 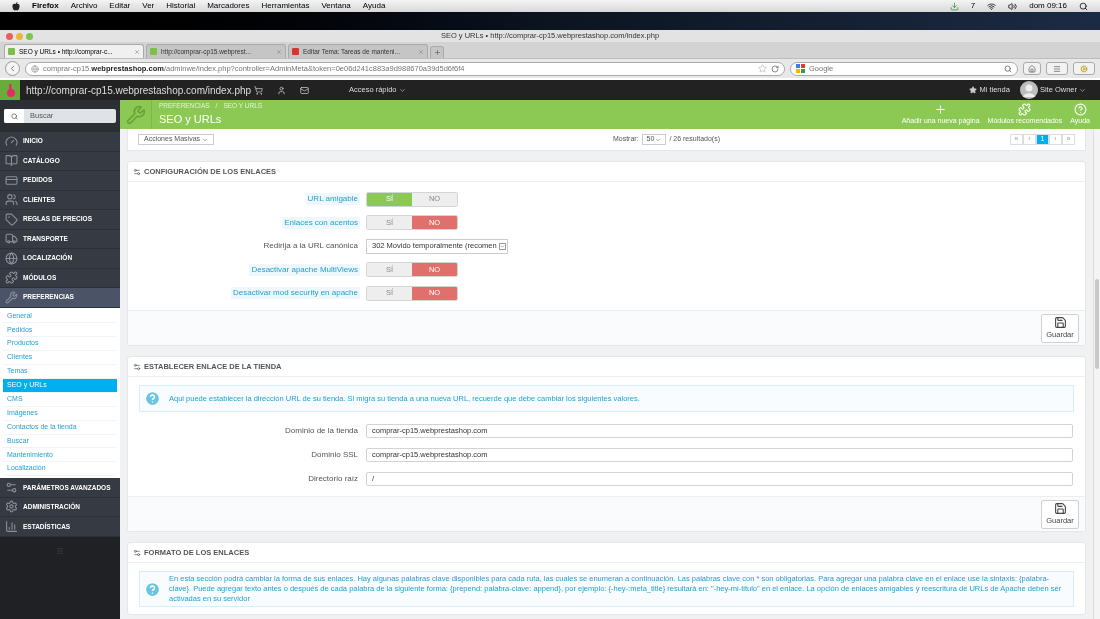 What do you see at coordinates (281, 90) in the screenshot?
I see `user-icon` at bounding box center [281, 90].